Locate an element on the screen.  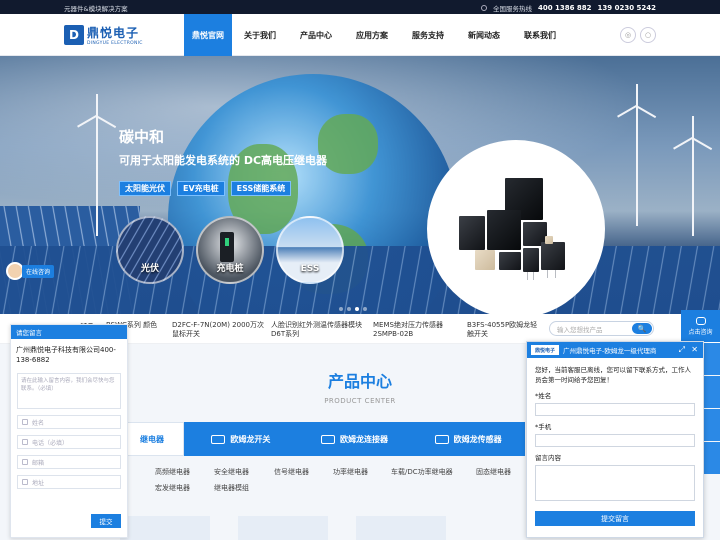
connector-icon is located at coordinates (328, 439).